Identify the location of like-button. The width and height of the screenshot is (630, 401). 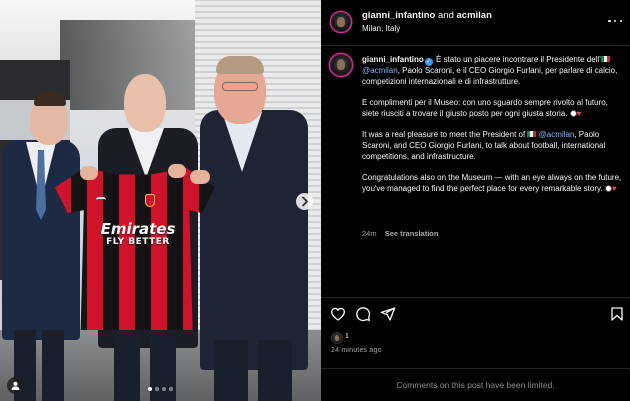
(338, 314).